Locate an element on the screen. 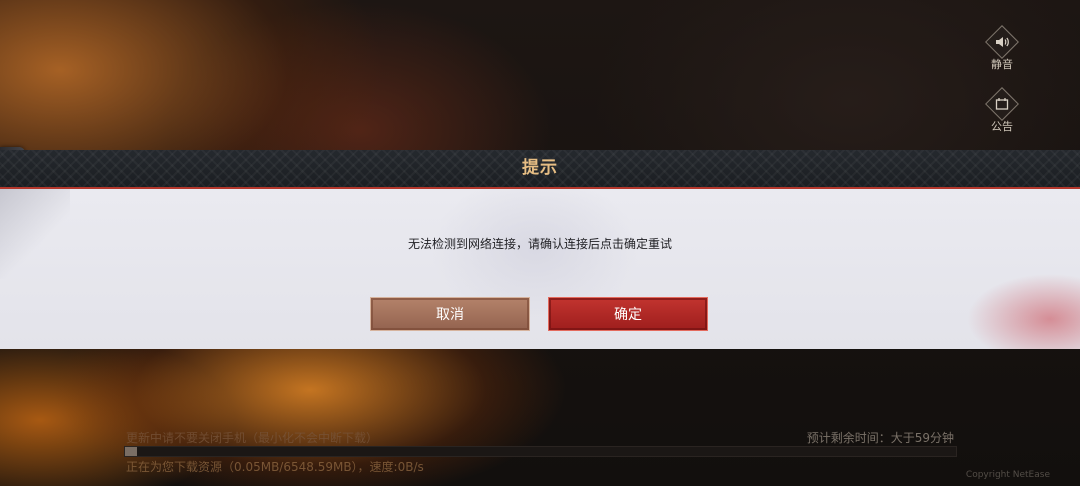  dialog-header: 提示 is located at coordinates (540, 169).